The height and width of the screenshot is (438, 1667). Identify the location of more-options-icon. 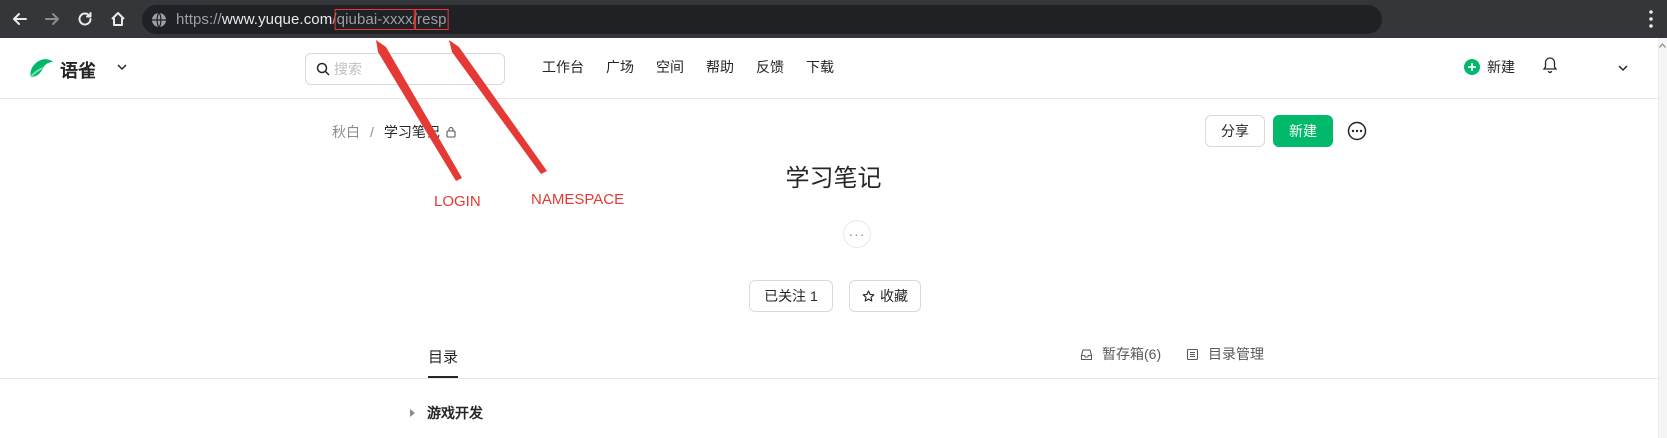
(1357, 131).